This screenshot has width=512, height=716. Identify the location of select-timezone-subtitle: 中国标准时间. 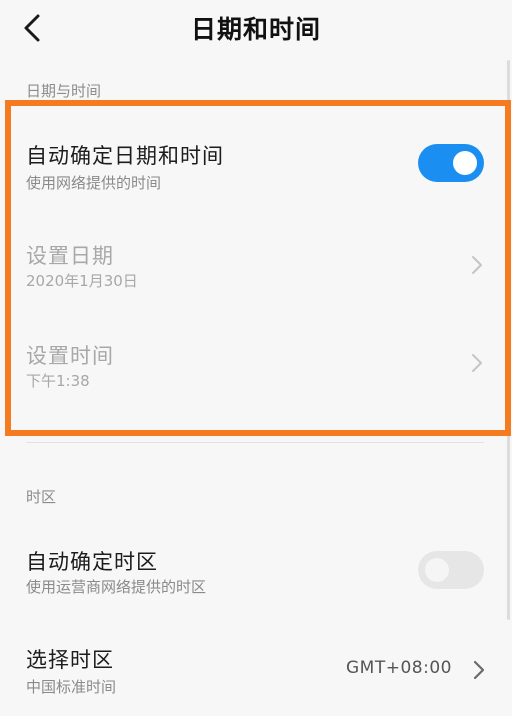
(71, 687).